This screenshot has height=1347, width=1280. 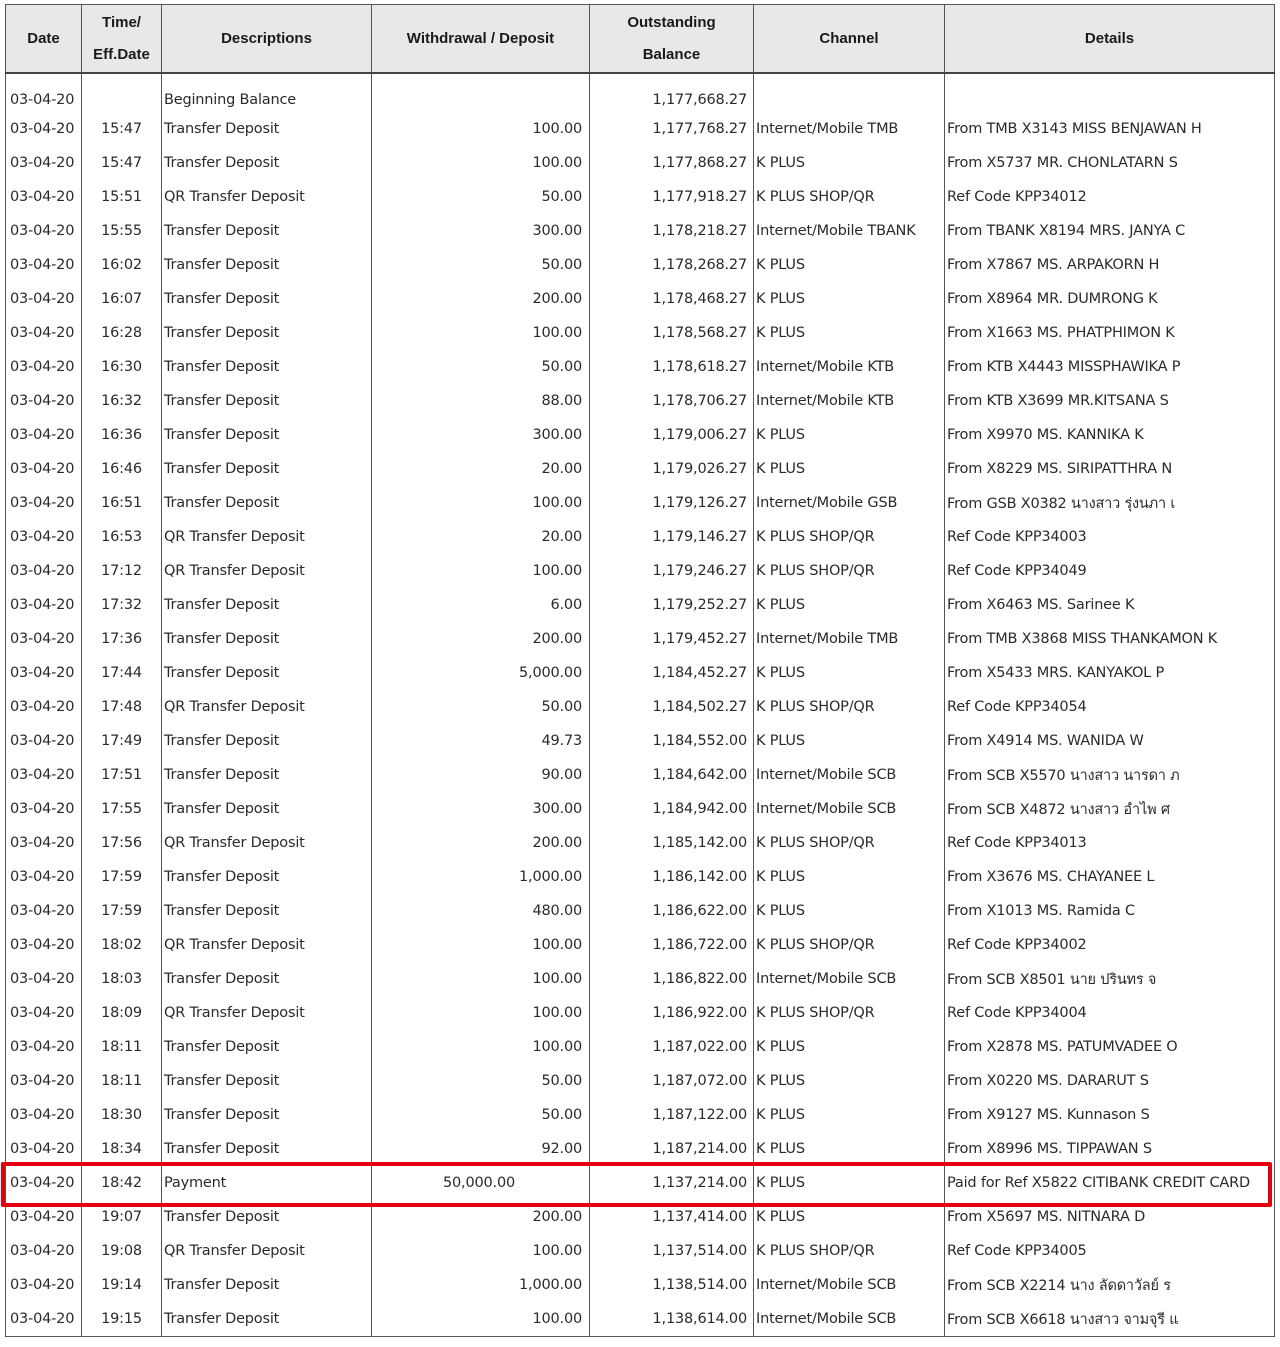 What do you see at coordinates (121, 707) in the screenshot?
I see `cell-time: 17:48` at bounding box center [121, 707].